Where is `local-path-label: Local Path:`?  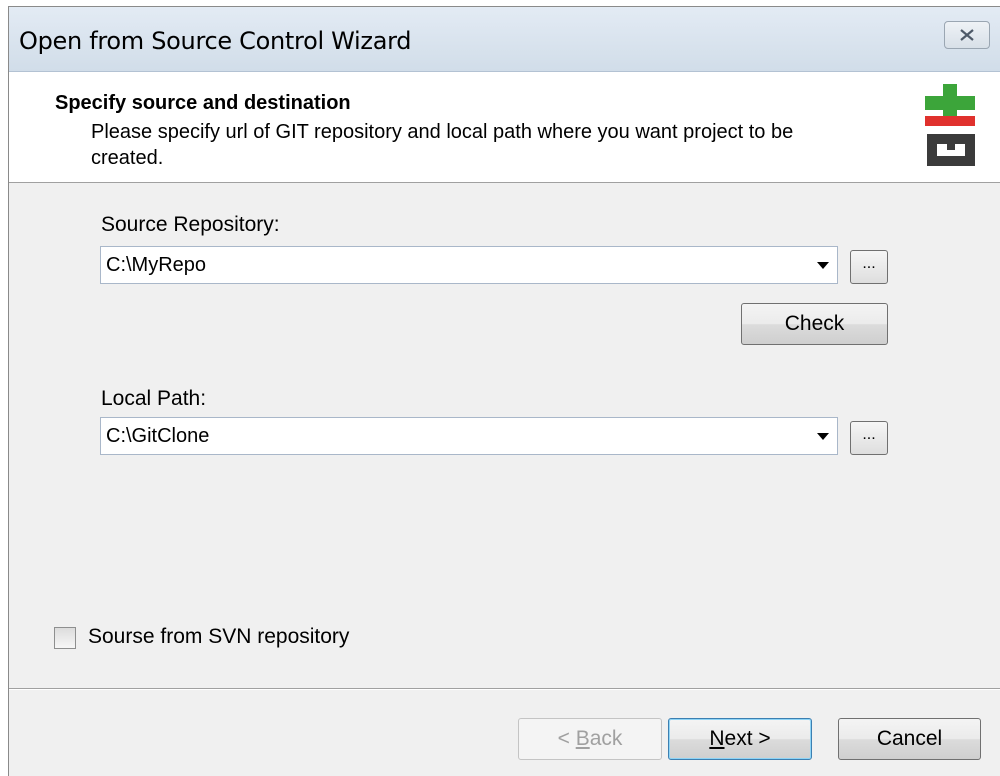 local-path-label: Local Path: is located at coordinates (154, 398).